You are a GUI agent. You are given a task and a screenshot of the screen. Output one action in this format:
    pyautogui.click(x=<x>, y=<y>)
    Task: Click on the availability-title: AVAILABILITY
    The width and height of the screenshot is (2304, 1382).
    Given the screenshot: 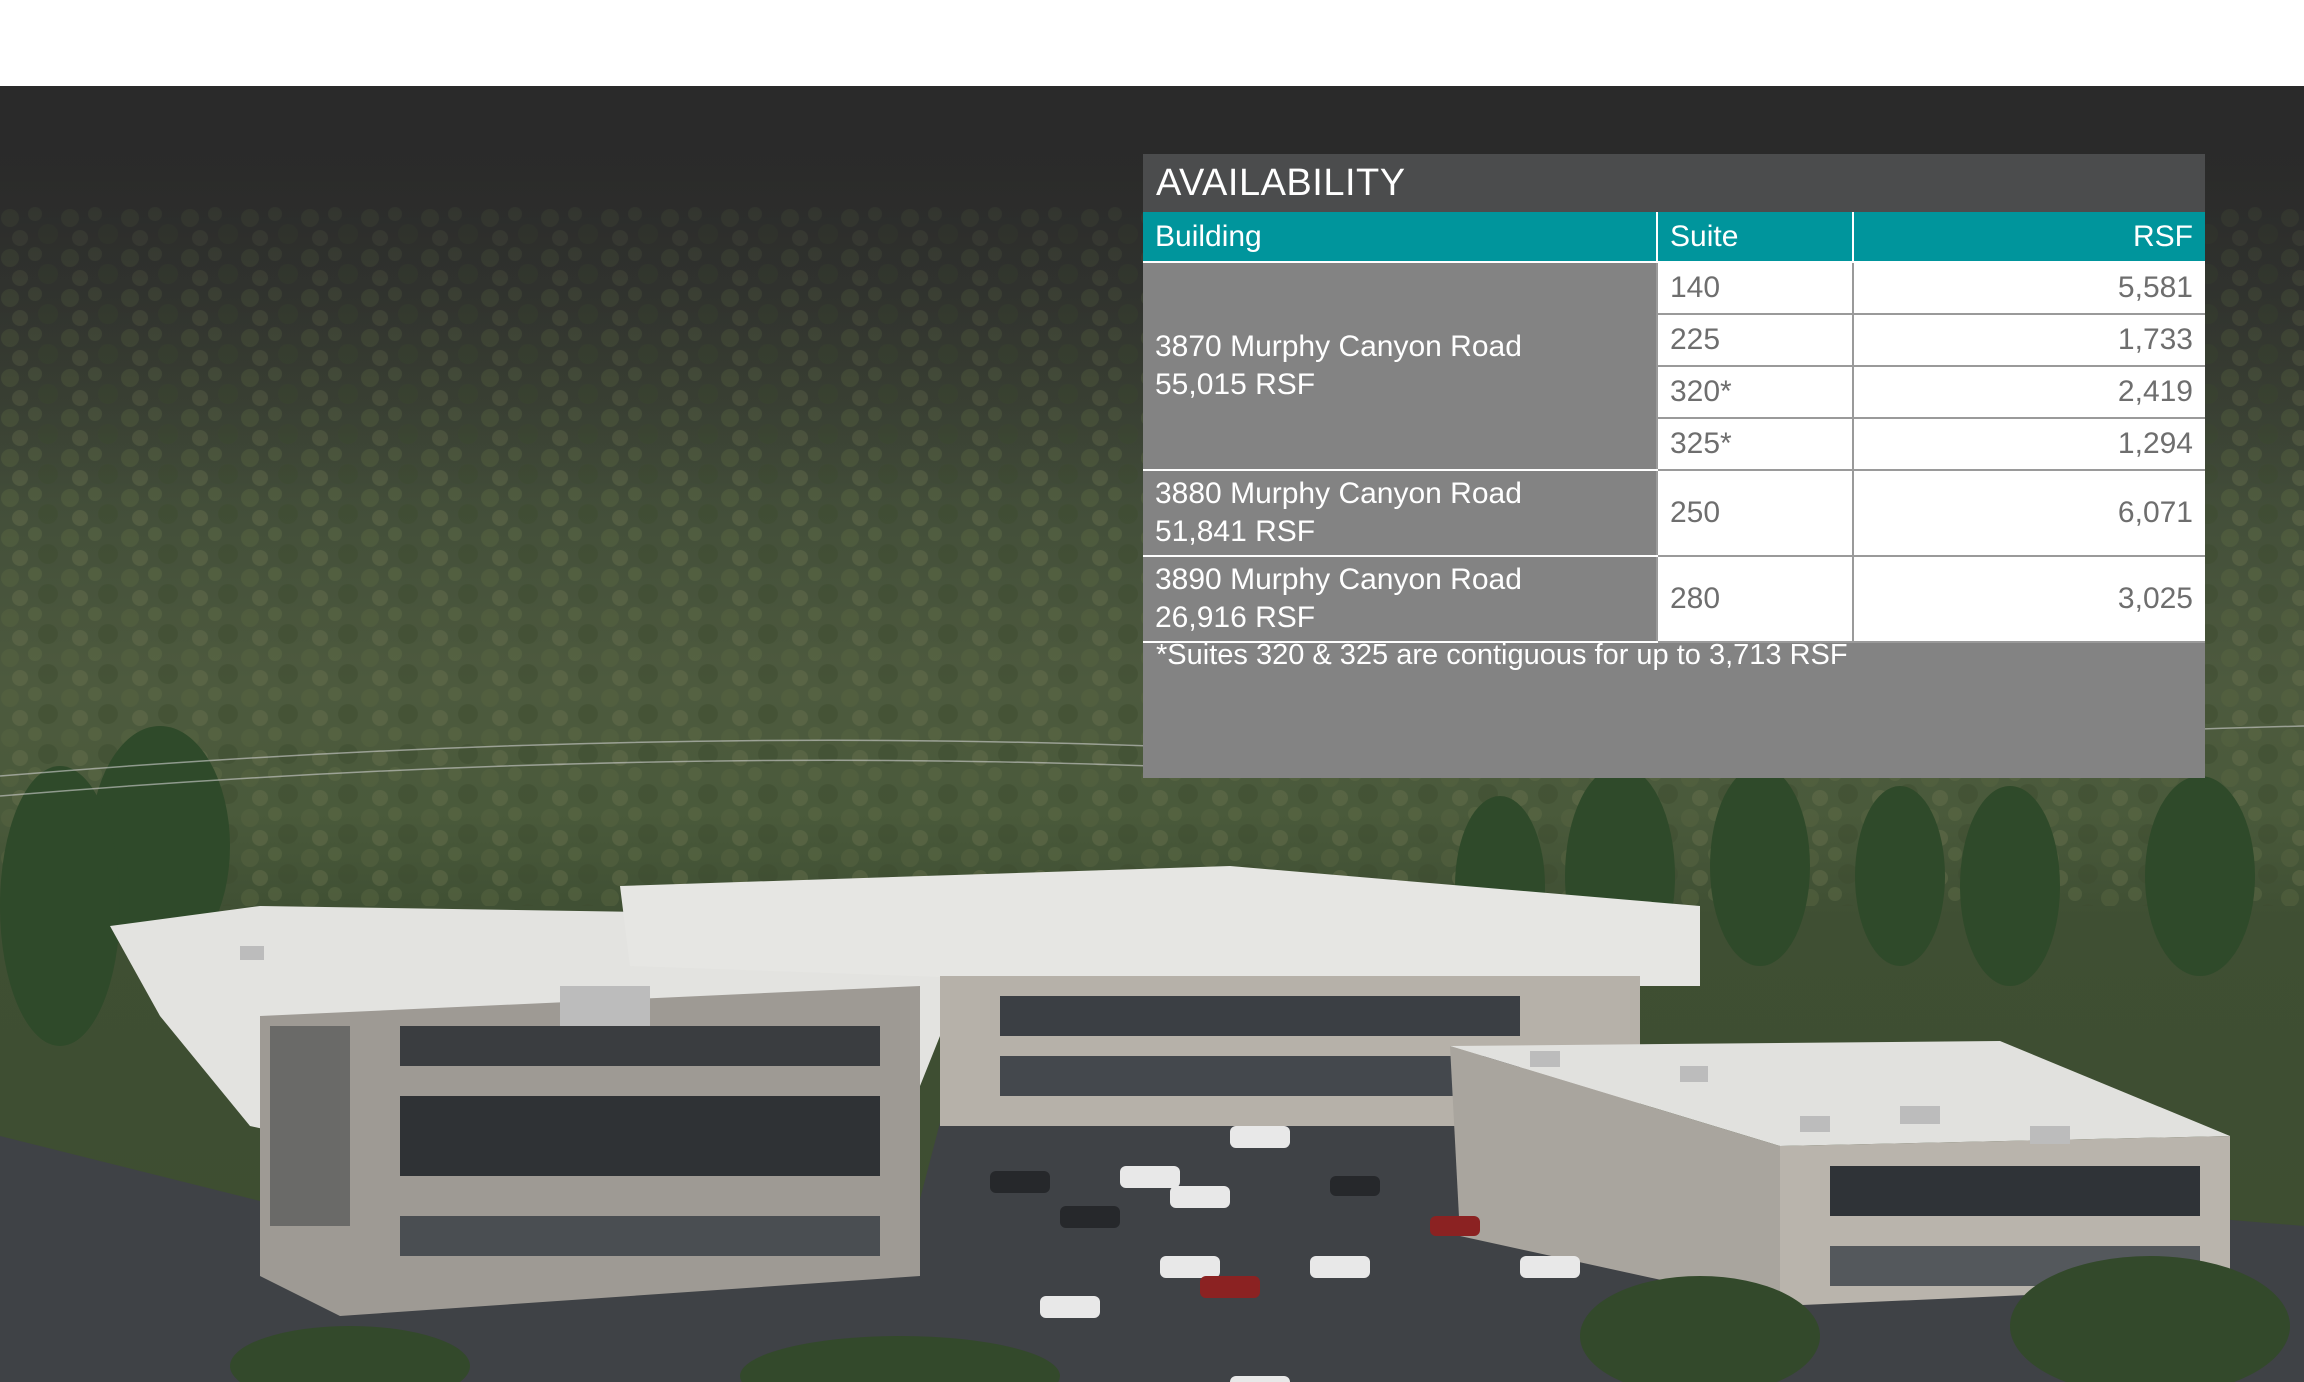 What is the action you would take?
    pyautogui.click(x=1674, y=183)
    